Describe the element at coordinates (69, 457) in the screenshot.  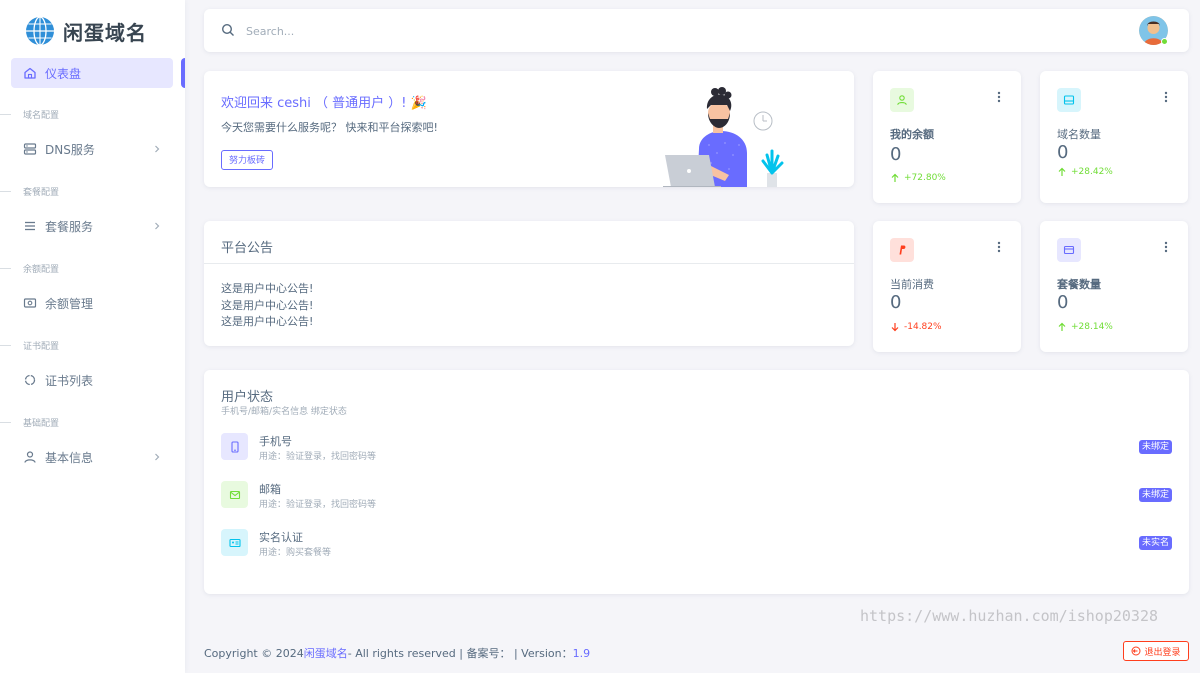
I see `sidebar-item-label: 基本信息` at that location.